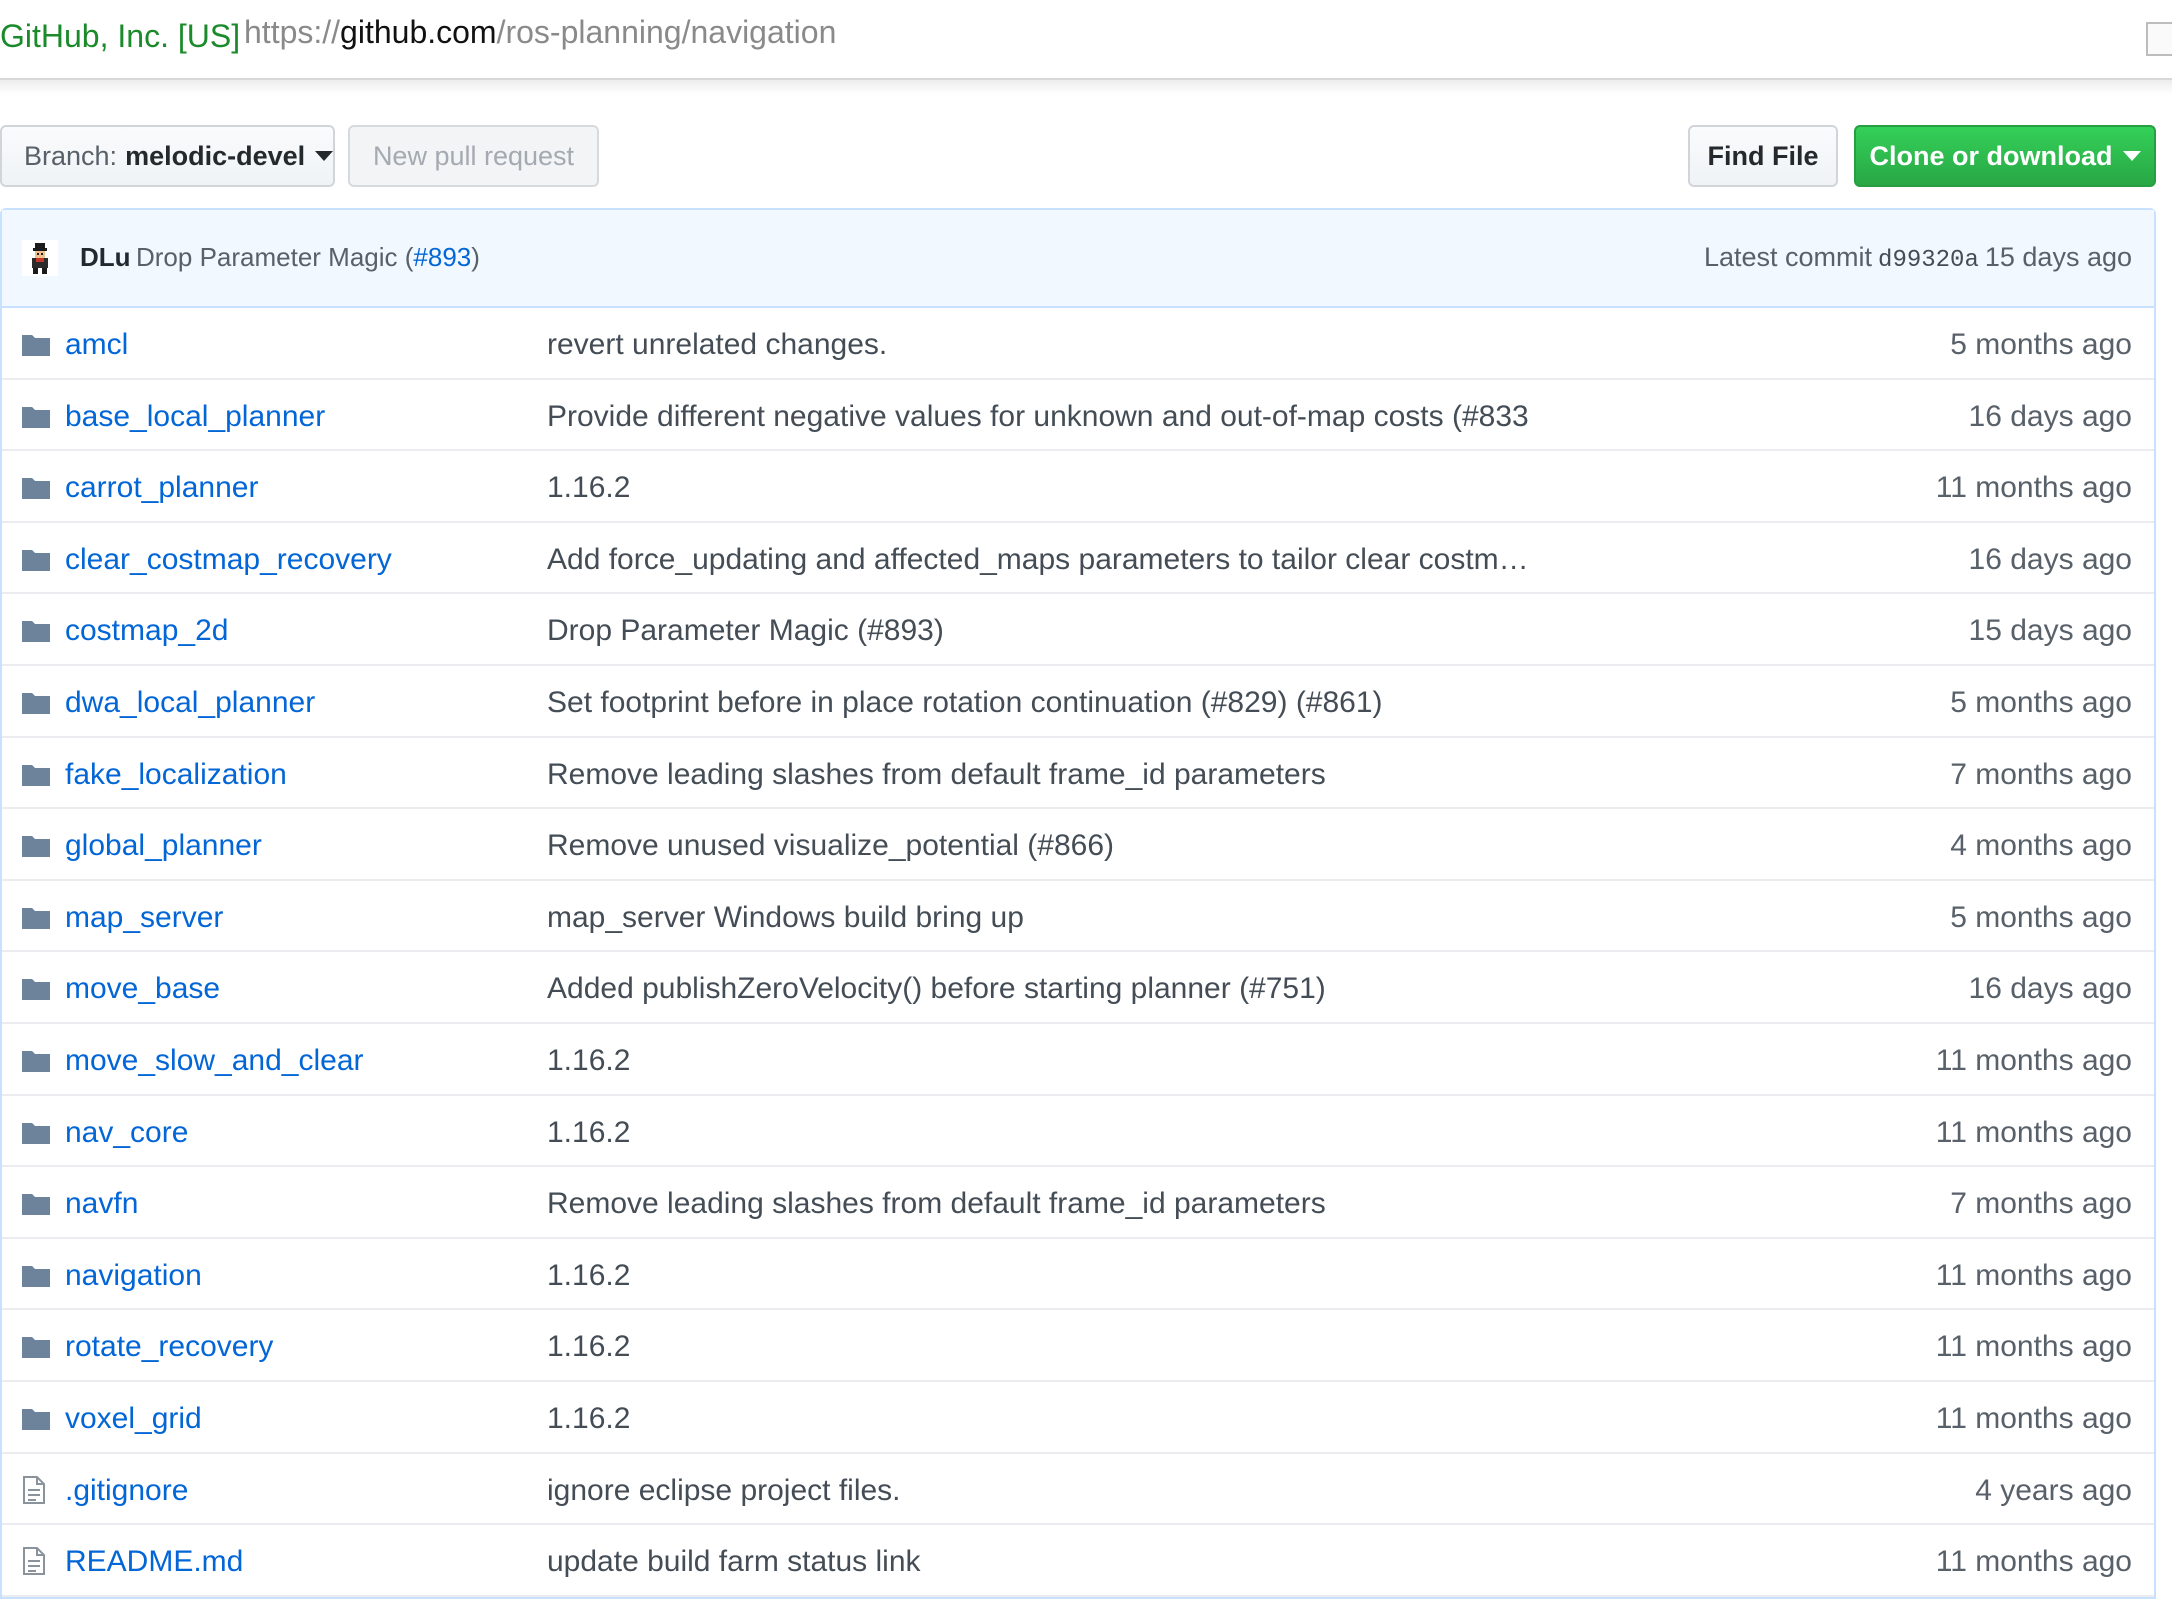  What do you see at coordinates (40, 258) in the screenshot?
I see `avatar` at bounding box center [40, 258].